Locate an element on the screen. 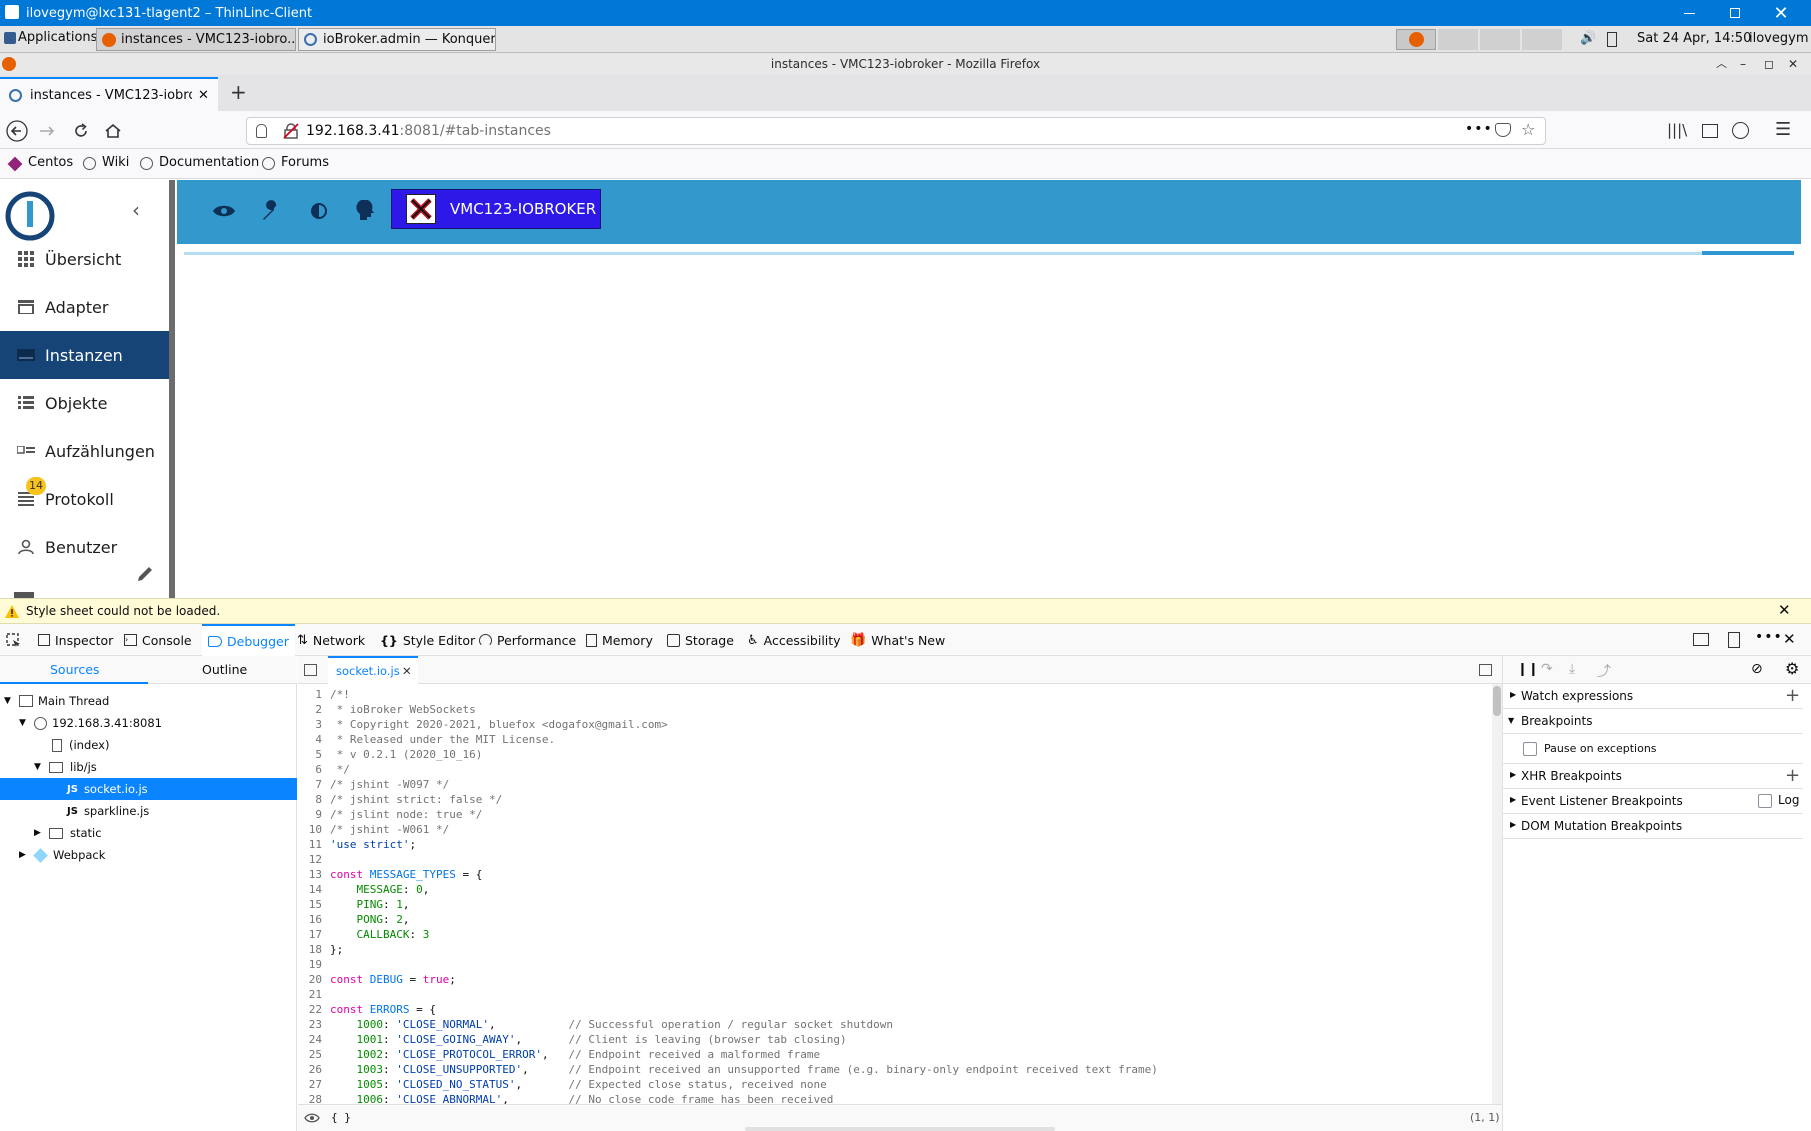 The width and height of the screenshot is (1811, 1131). nav-benutzer: Benutzer is located at coordinates (85, 547).